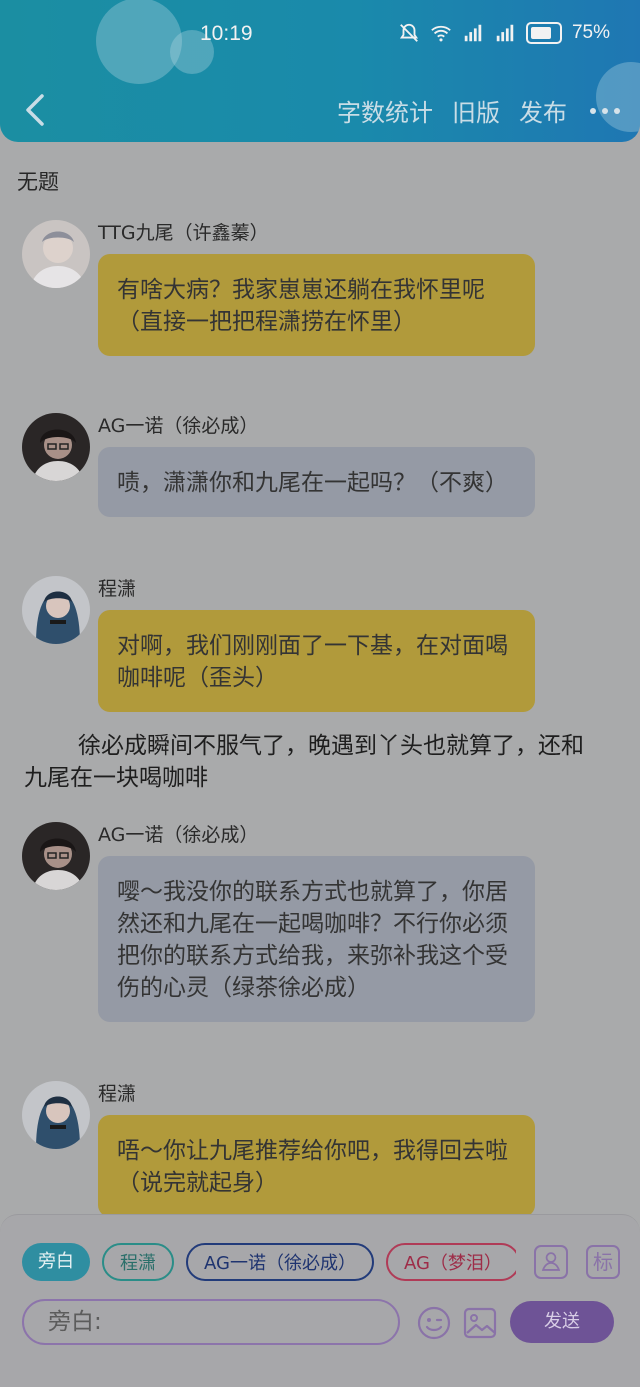  I want to click on header-actions: 字数统计 旧版 发布, so click(478, 110).